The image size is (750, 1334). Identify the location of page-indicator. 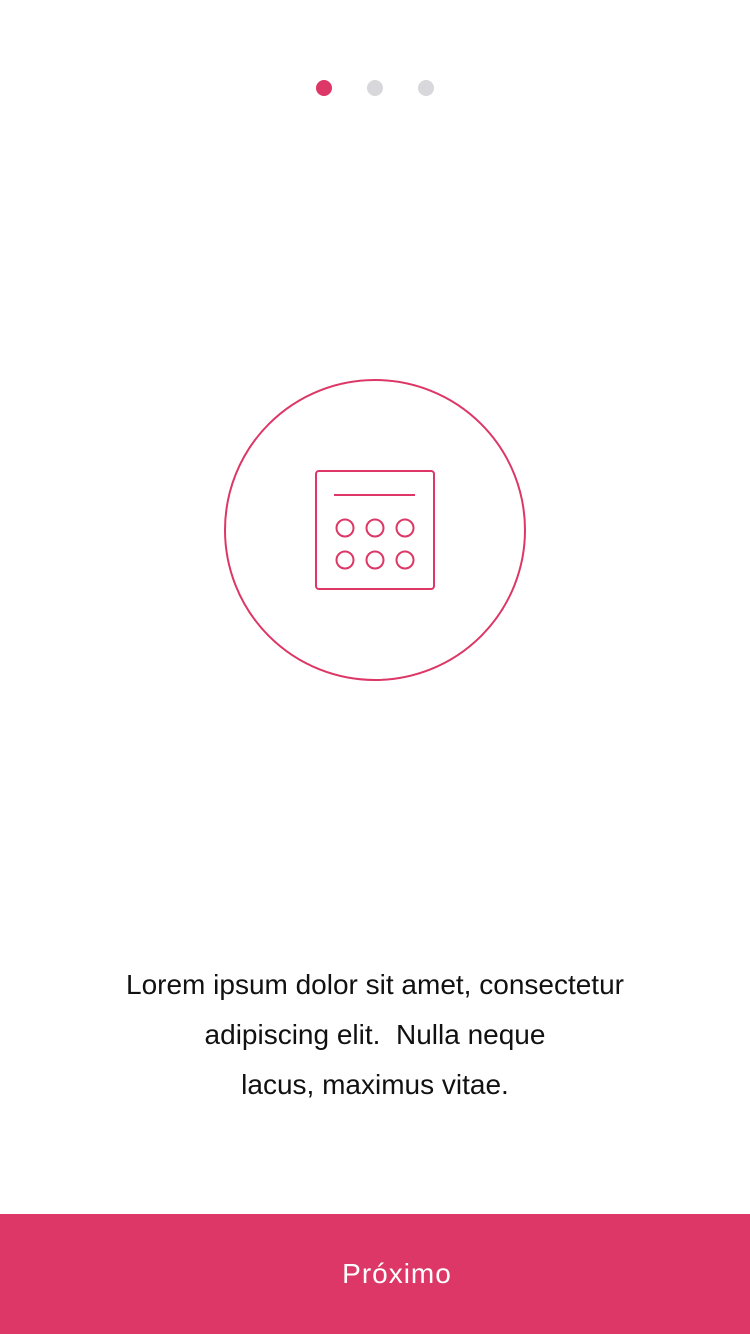
(375, 88).